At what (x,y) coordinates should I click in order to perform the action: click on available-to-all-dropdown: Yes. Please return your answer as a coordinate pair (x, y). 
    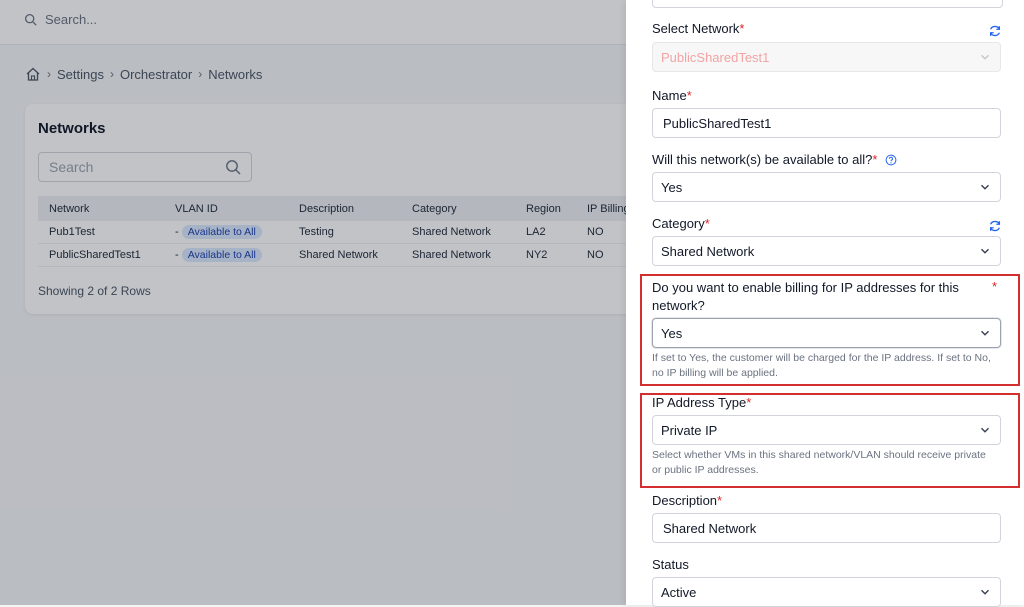
    Looking at the image, I should click on (826, 187).